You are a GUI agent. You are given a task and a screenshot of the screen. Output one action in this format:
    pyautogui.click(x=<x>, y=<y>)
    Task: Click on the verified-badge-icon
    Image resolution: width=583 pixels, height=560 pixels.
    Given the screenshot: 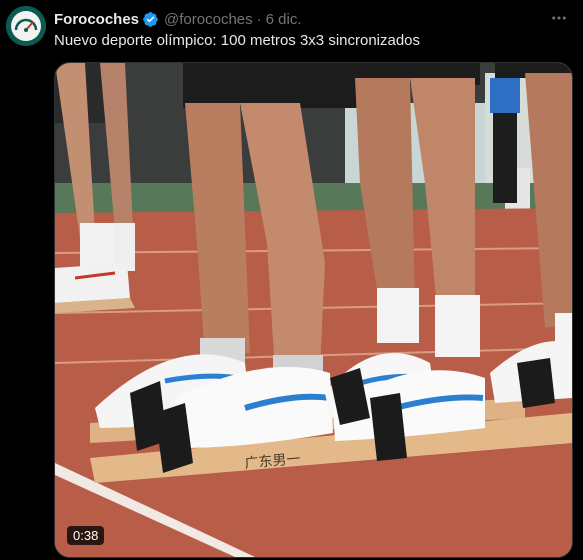 What is the action you would take?
    pyautogui.click(x=150, y=19)
    